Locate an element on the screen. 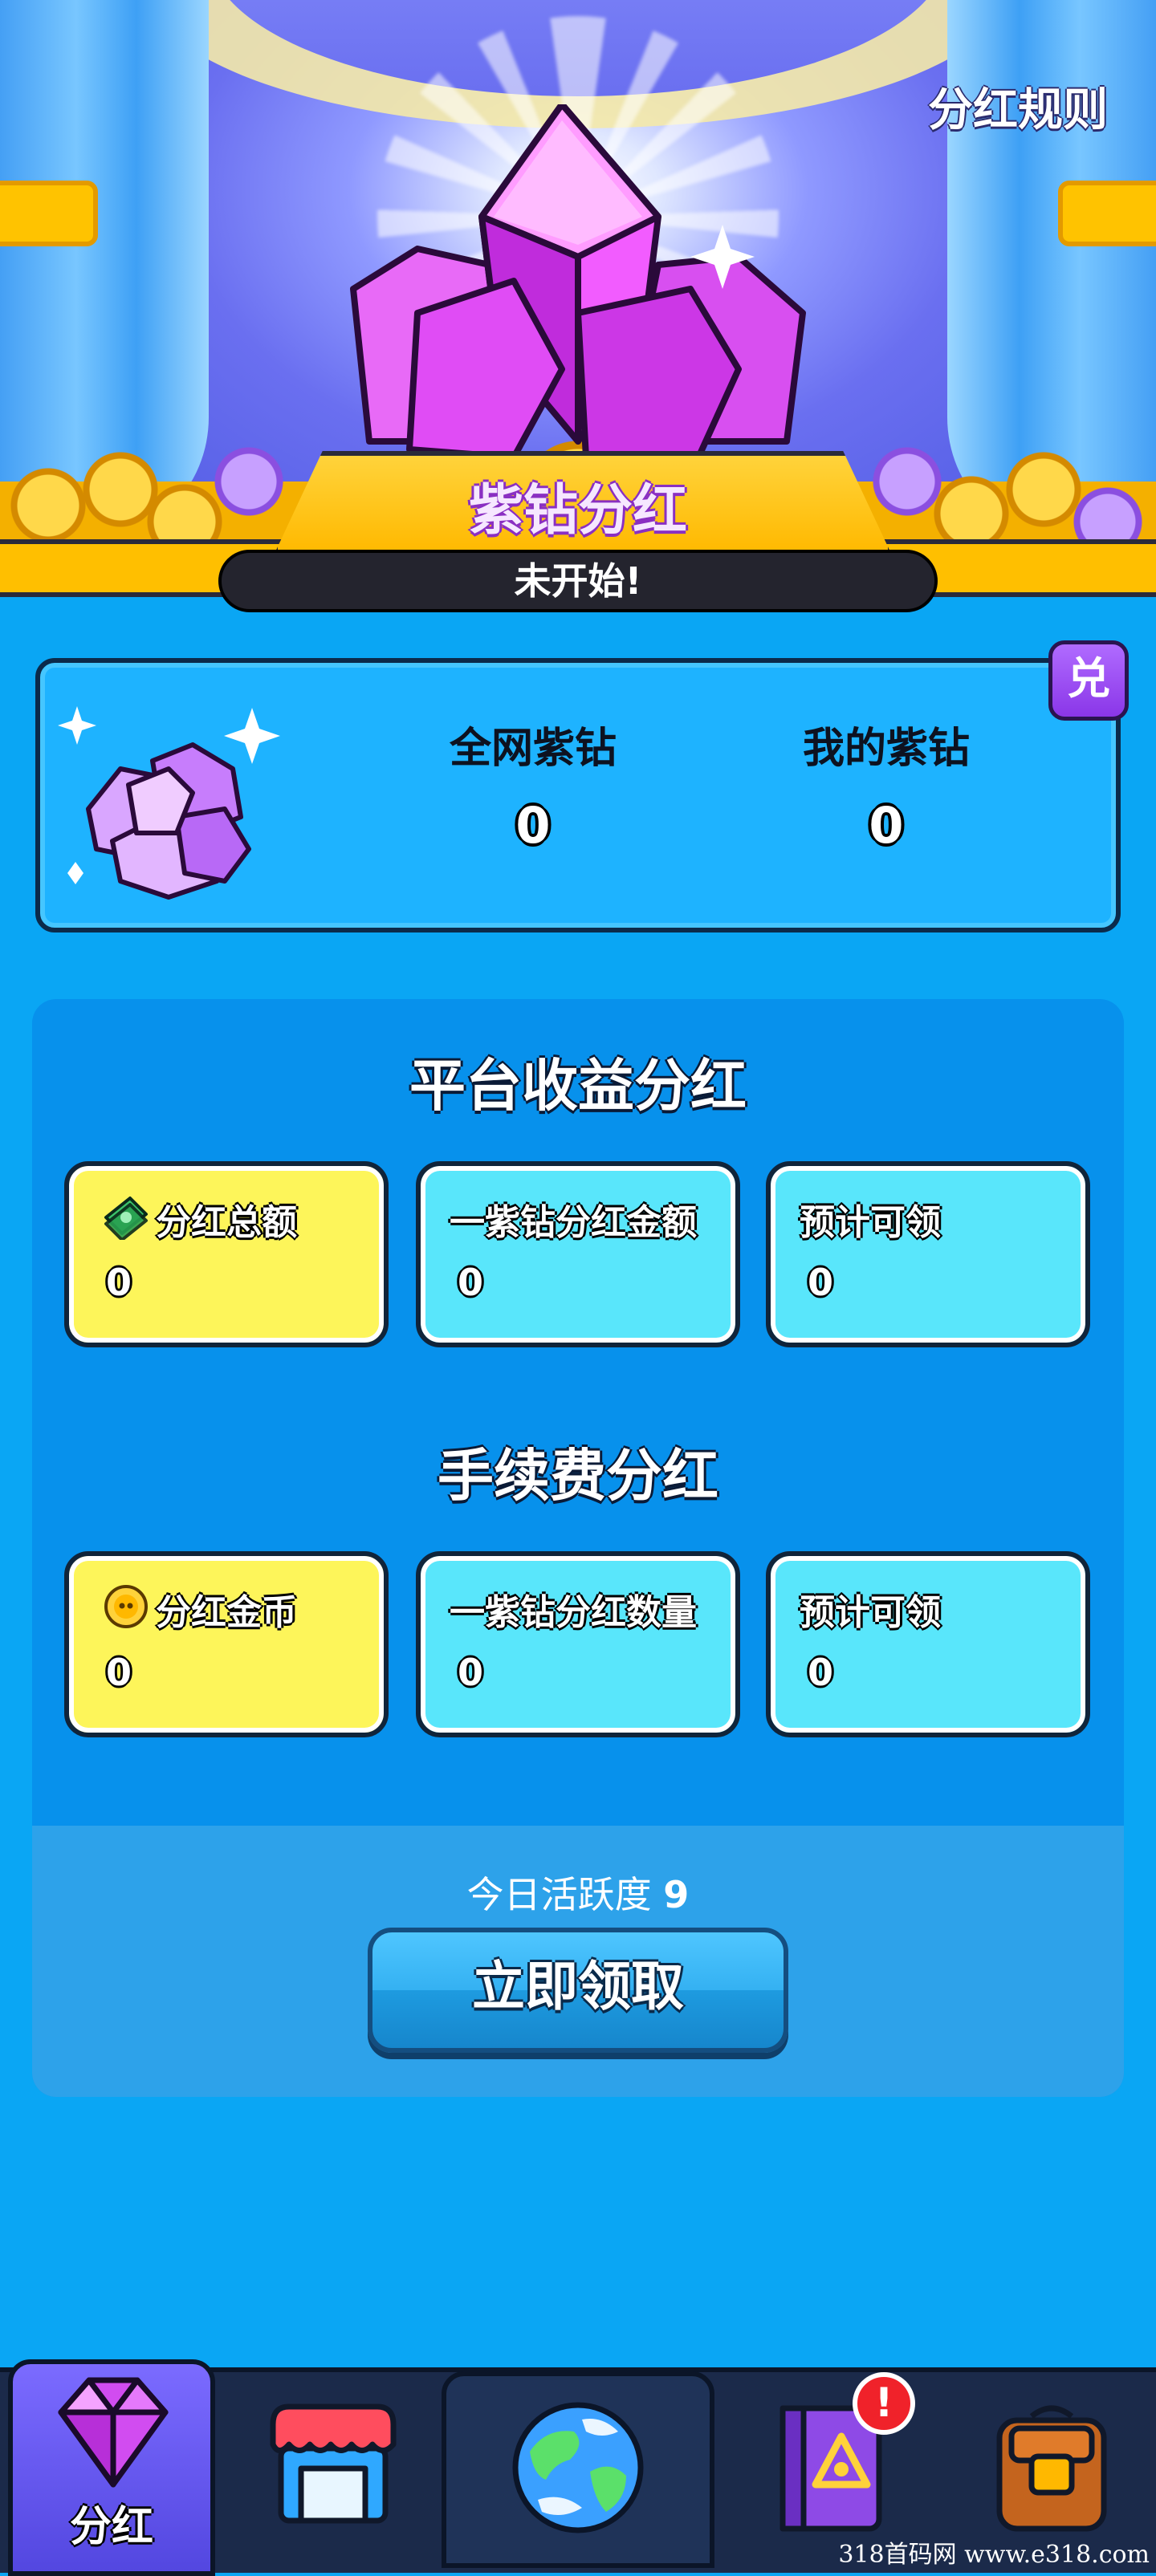 This screenshot has height=2576, width=1156. fee-estimated-value: 0 is located at coordinates (821, 1672).